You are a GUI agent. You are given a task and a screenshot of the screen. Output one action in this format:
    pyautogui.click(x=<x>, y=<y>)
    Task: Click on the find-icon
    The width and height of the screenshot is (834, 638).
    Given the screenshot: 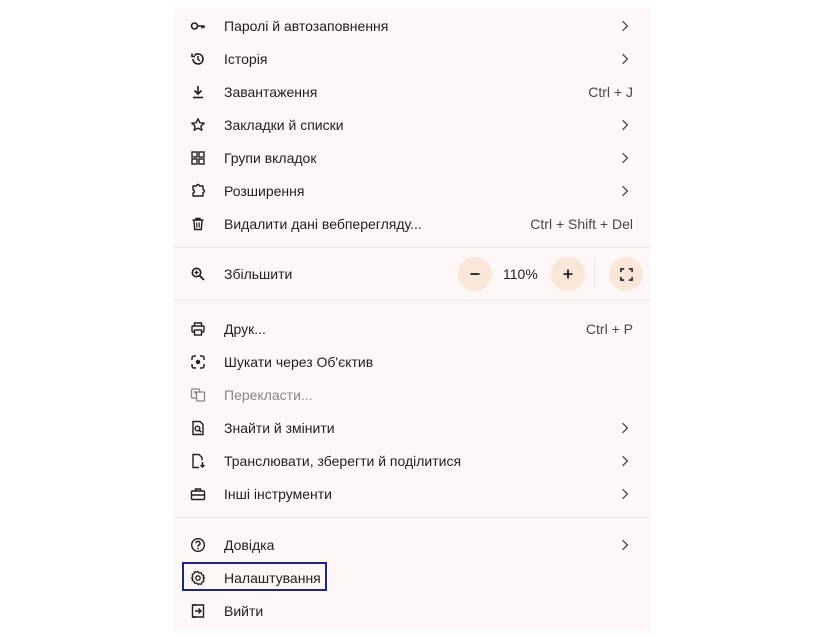 What is the action you would take?
    pyautogui.click(x=198, y=428)
    